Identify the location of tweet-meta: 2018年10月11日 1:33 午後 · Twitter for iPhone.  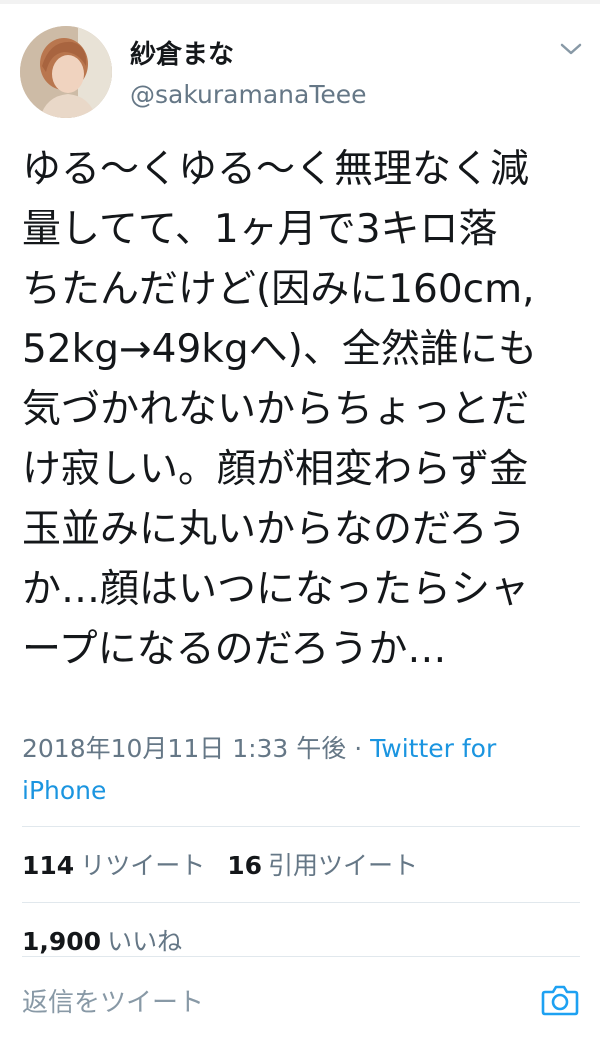
(302, 770).